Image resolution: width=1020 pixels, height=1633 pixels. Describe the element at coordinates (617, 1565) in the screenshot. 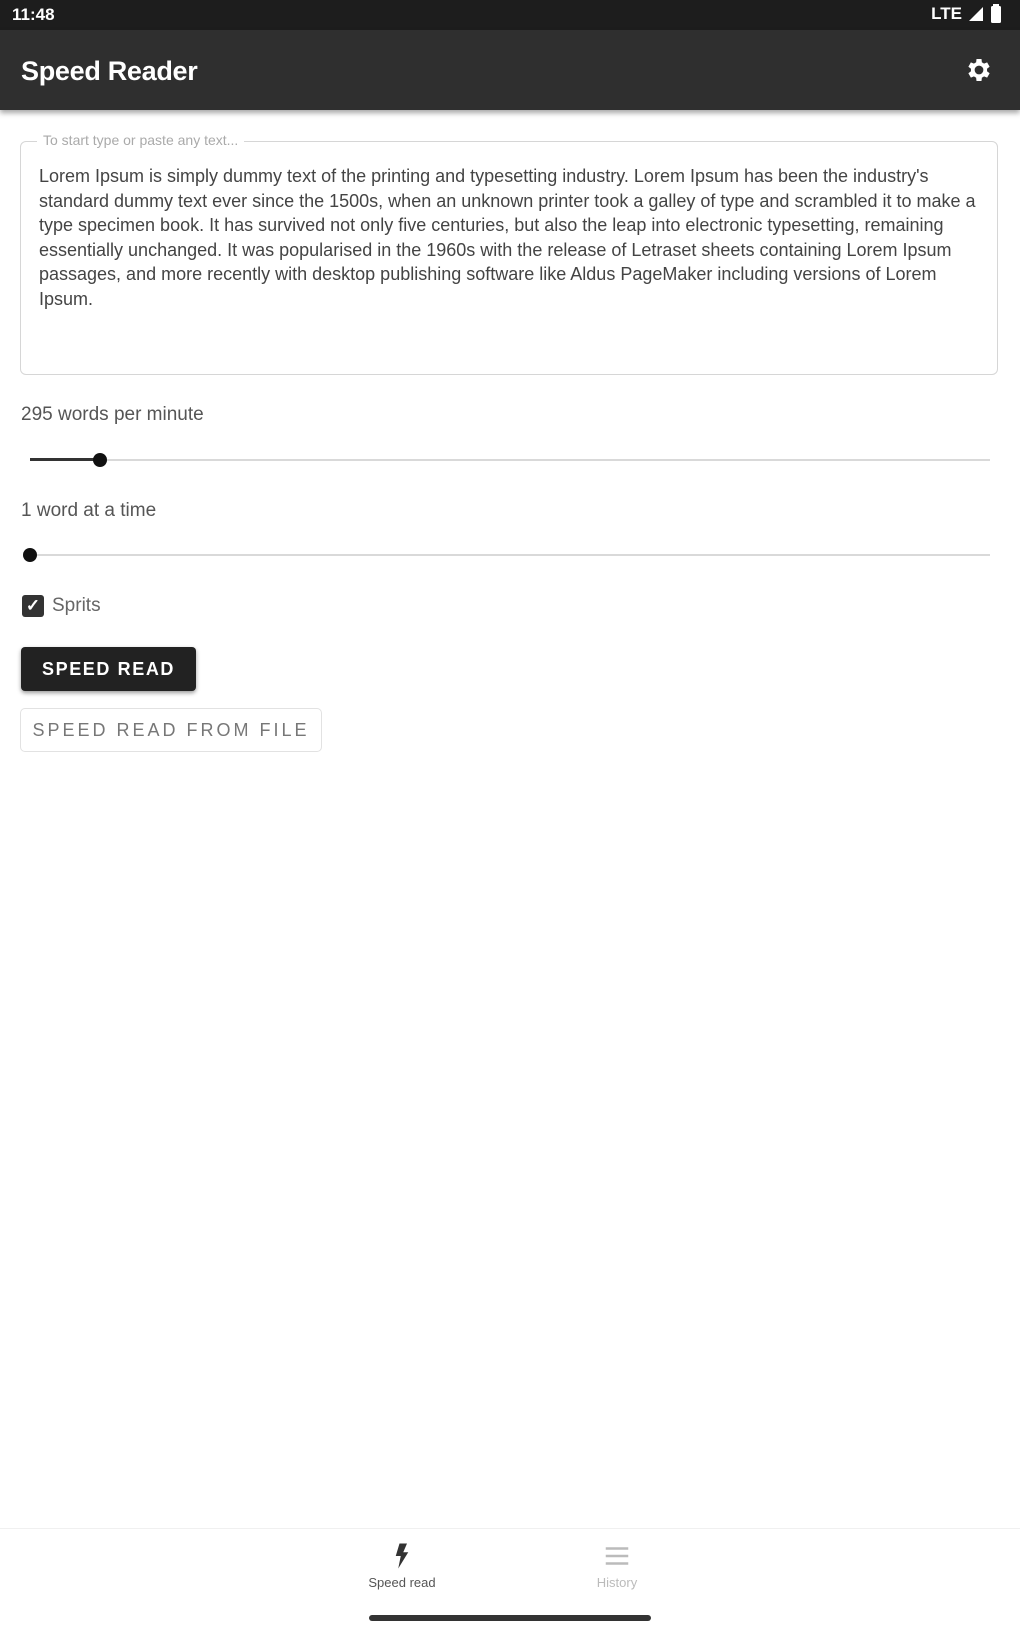

I see `nav-item-history: History` at that location.